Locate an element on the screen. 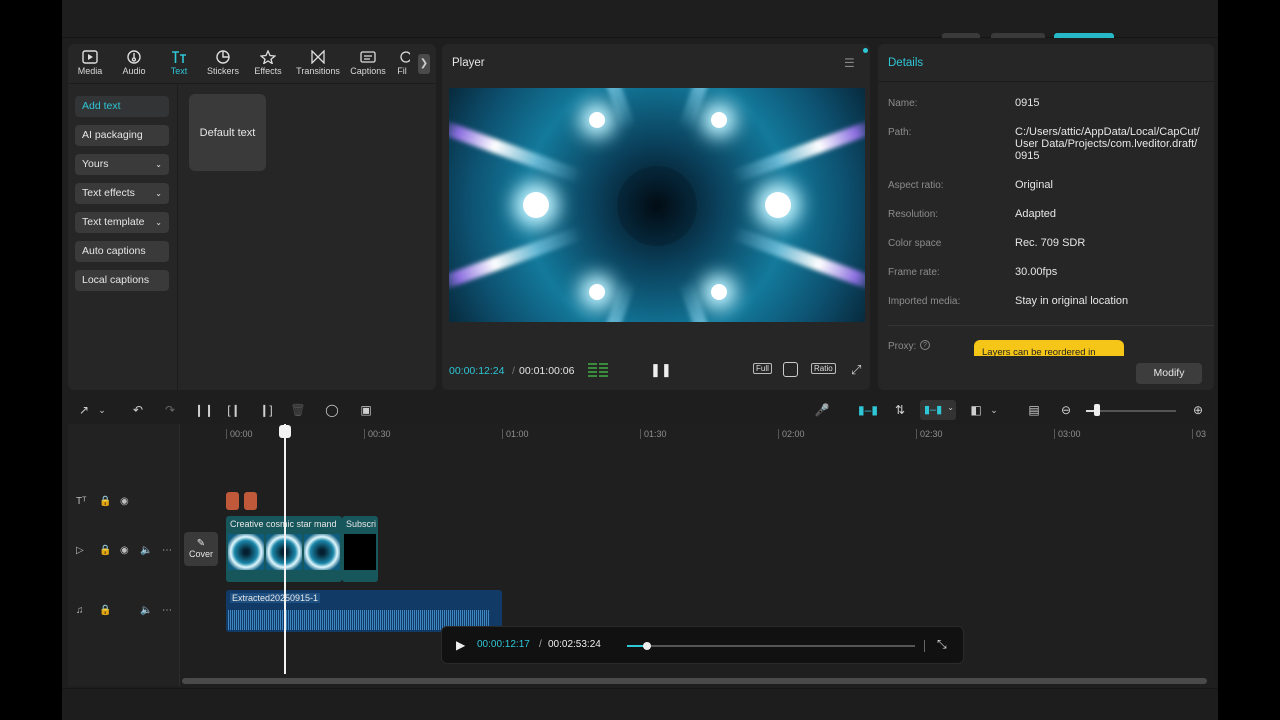  zoom-in-icon: ⊕ is located at coordinates (1198, 410).